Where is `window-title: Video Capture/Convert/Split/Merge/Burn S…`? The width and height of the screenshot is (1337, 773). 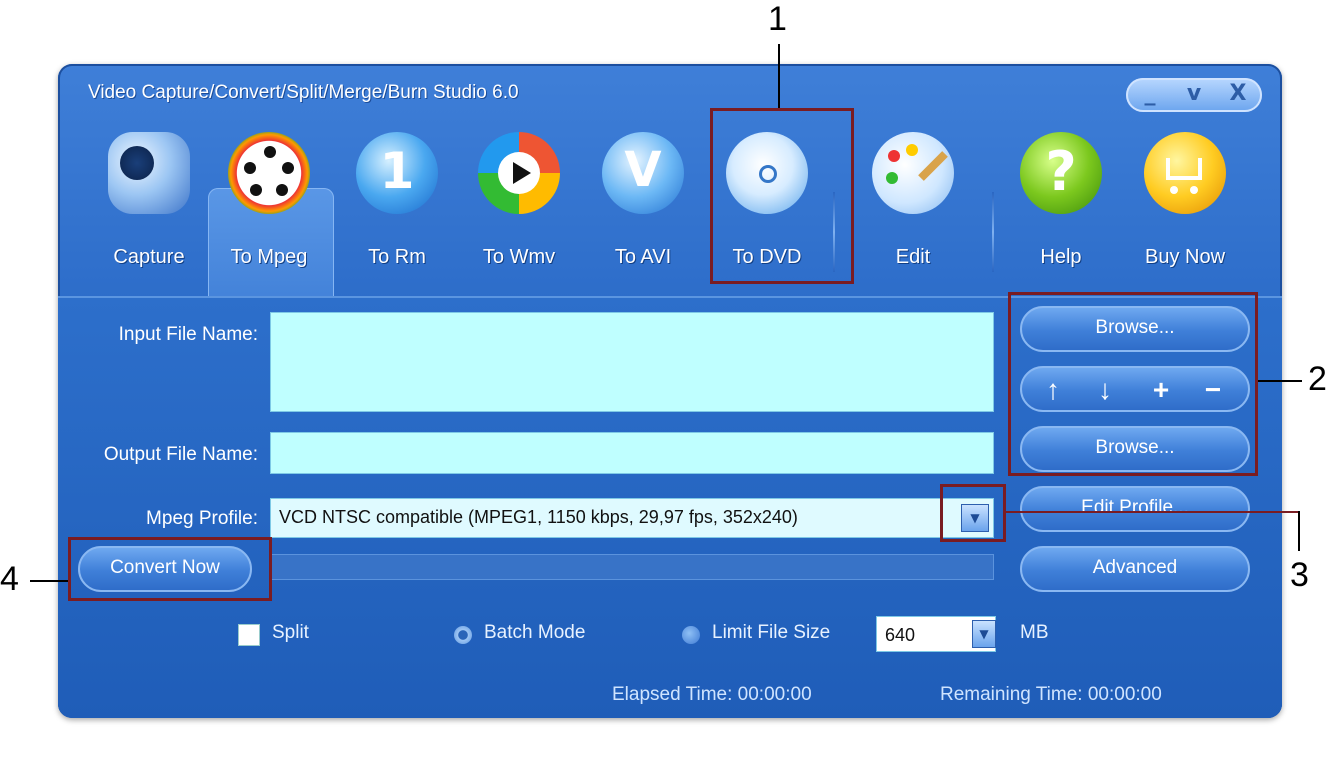
window-title: Video Capture/Convert/Split/Merge/Burn S… is located at coordinates (303, 92).